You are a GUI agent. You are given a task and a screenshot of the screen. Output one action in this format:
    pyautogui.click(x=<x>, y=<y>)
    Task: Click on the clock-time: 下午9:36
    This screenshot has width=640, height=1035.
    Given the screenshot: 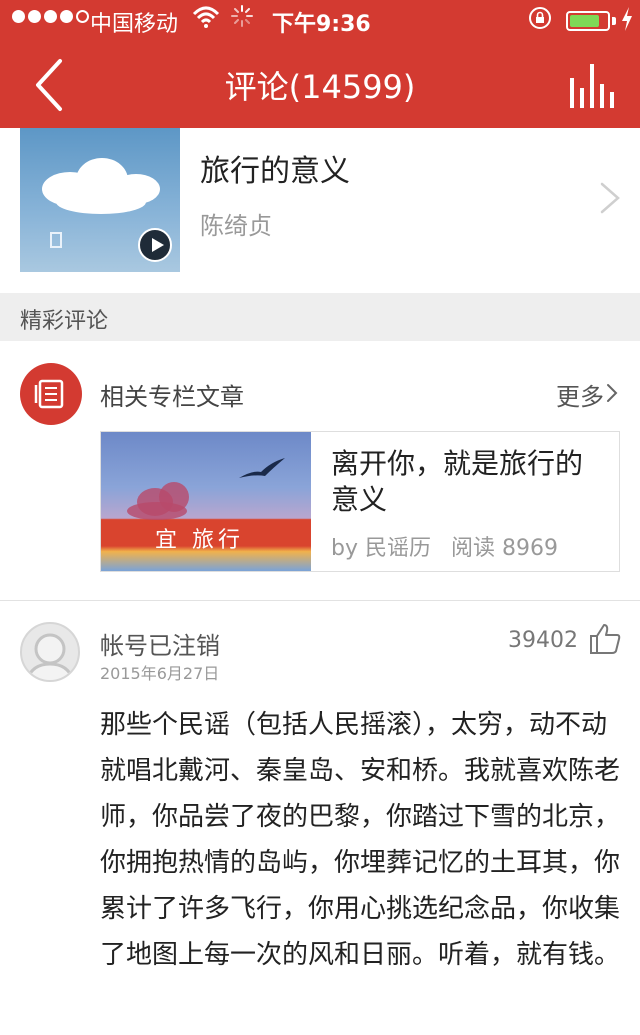 What is the action you would take?
    pyautogui.click(x=321, y=24)
    